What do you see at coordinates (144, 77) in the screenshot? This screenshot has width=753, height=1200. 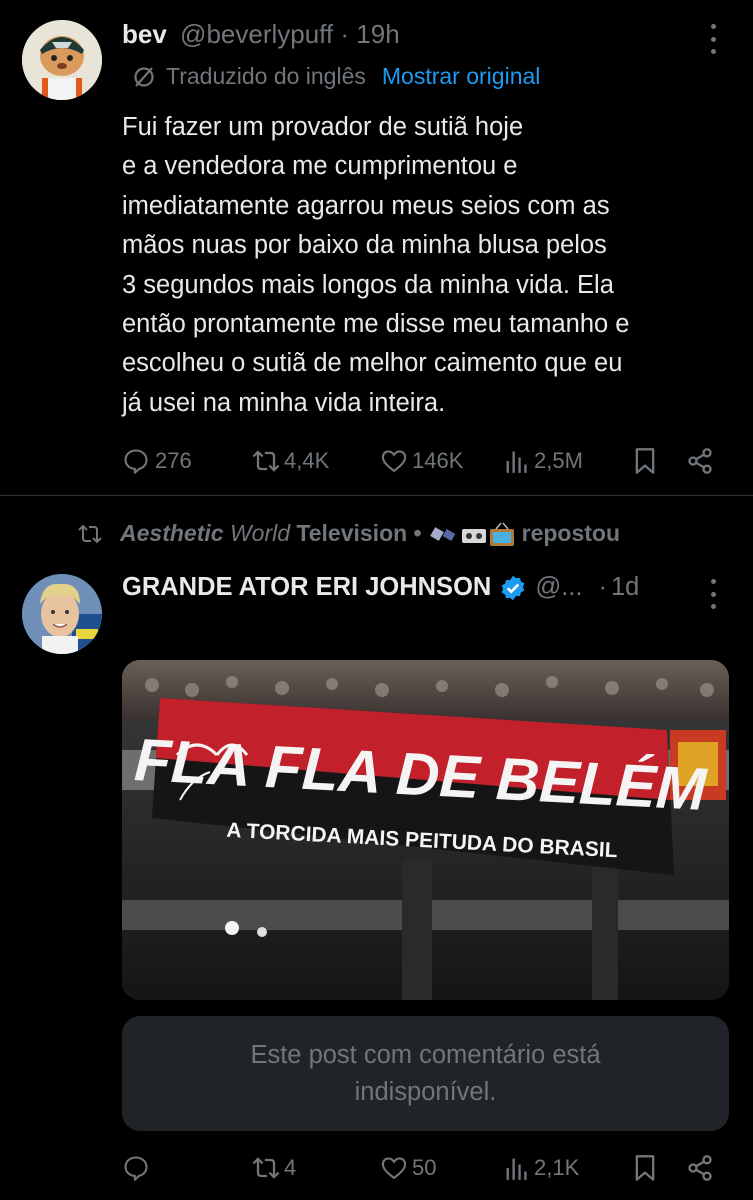 I see `translate-icon` at bounding box center [144, 77].